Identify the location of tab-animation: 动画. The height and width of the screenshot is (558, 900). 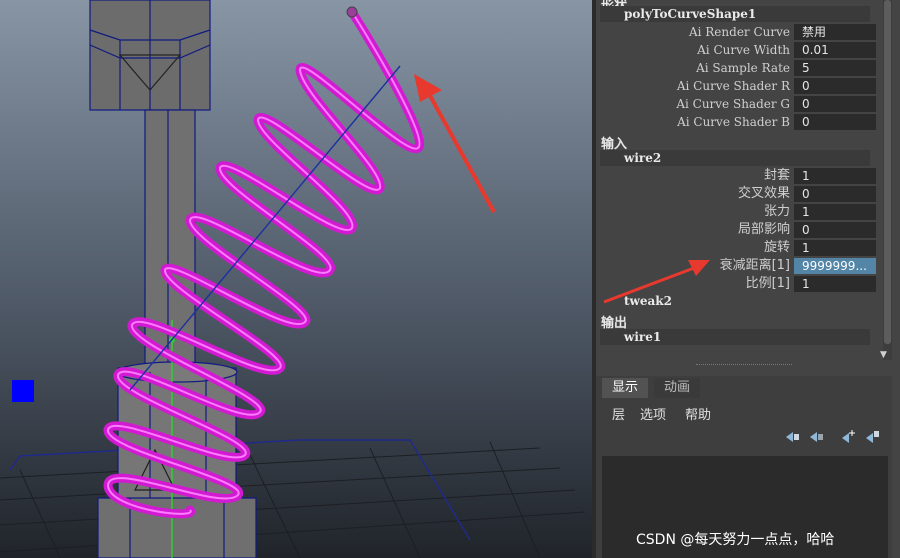
(677, 388).